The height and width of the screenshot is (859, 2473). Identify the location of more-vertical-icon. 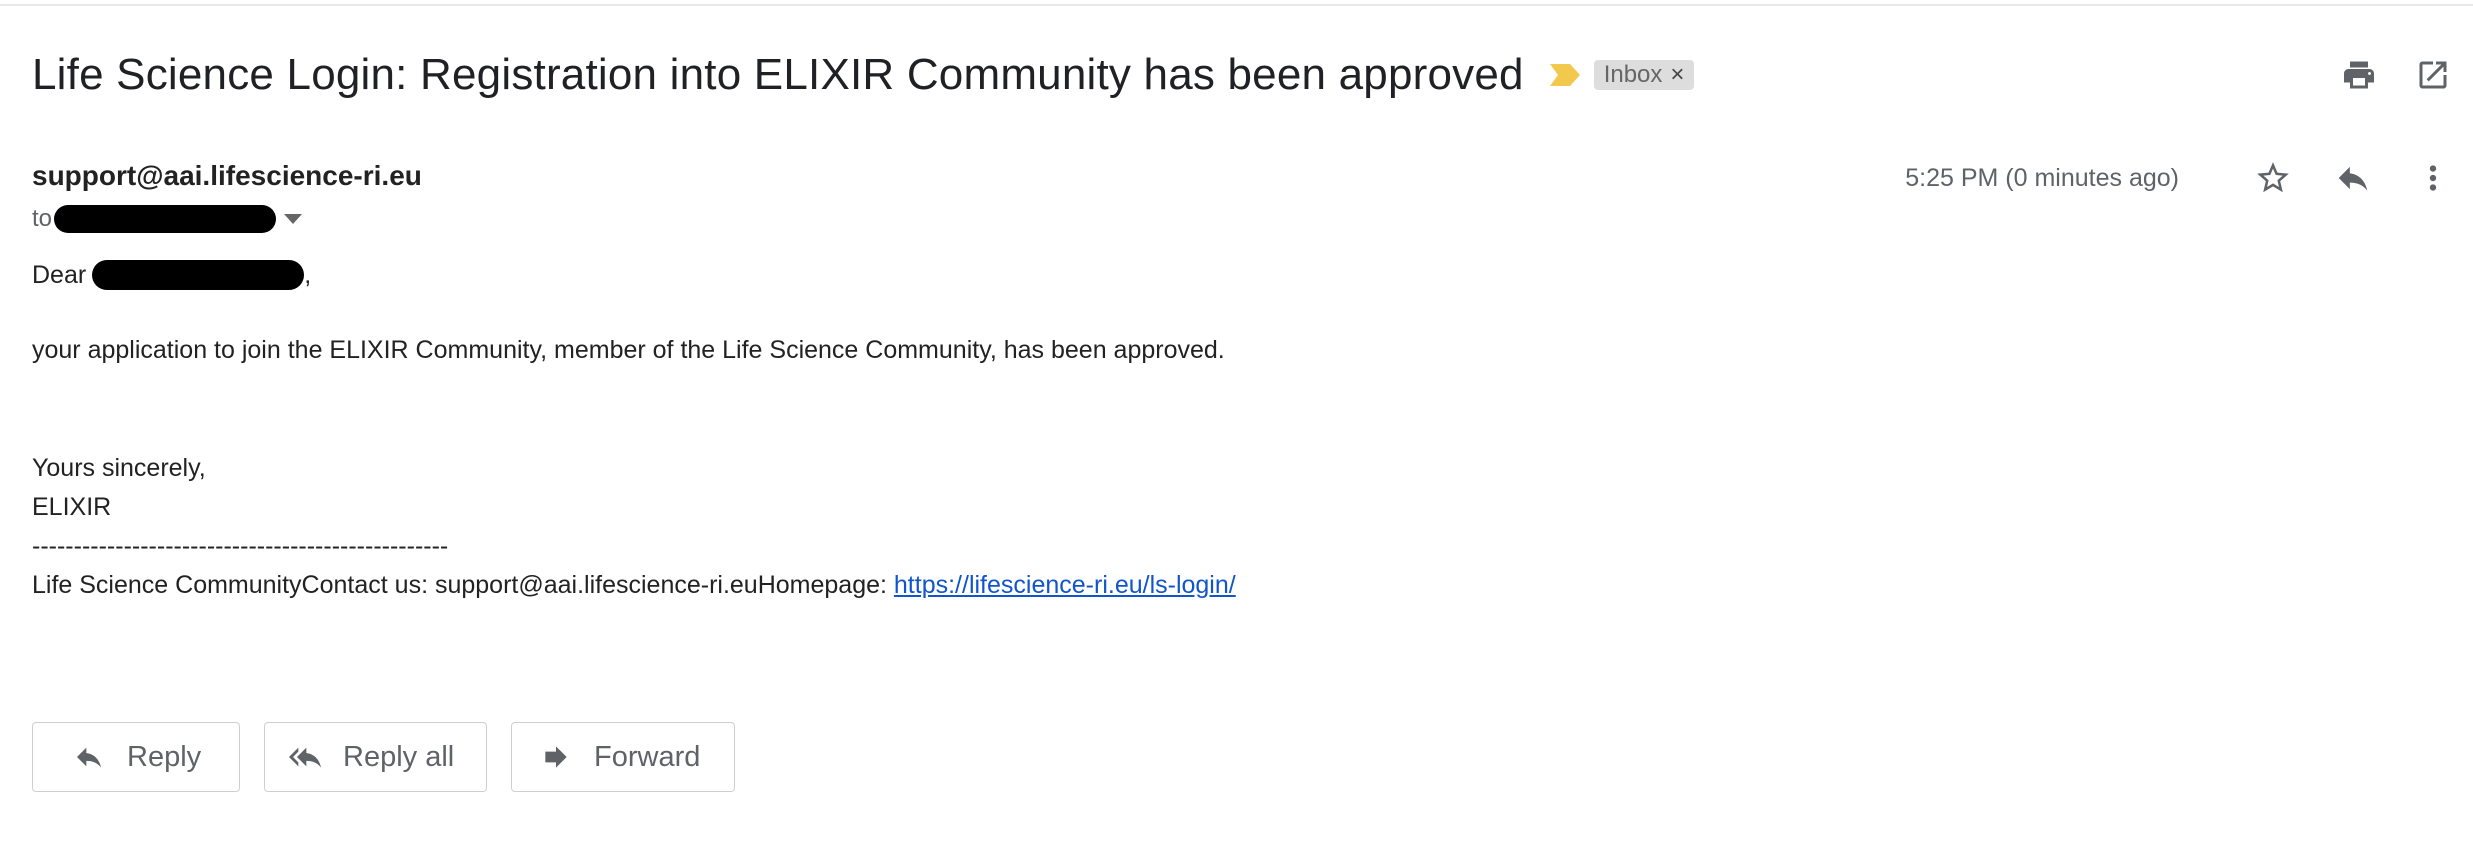
(2433, 178).